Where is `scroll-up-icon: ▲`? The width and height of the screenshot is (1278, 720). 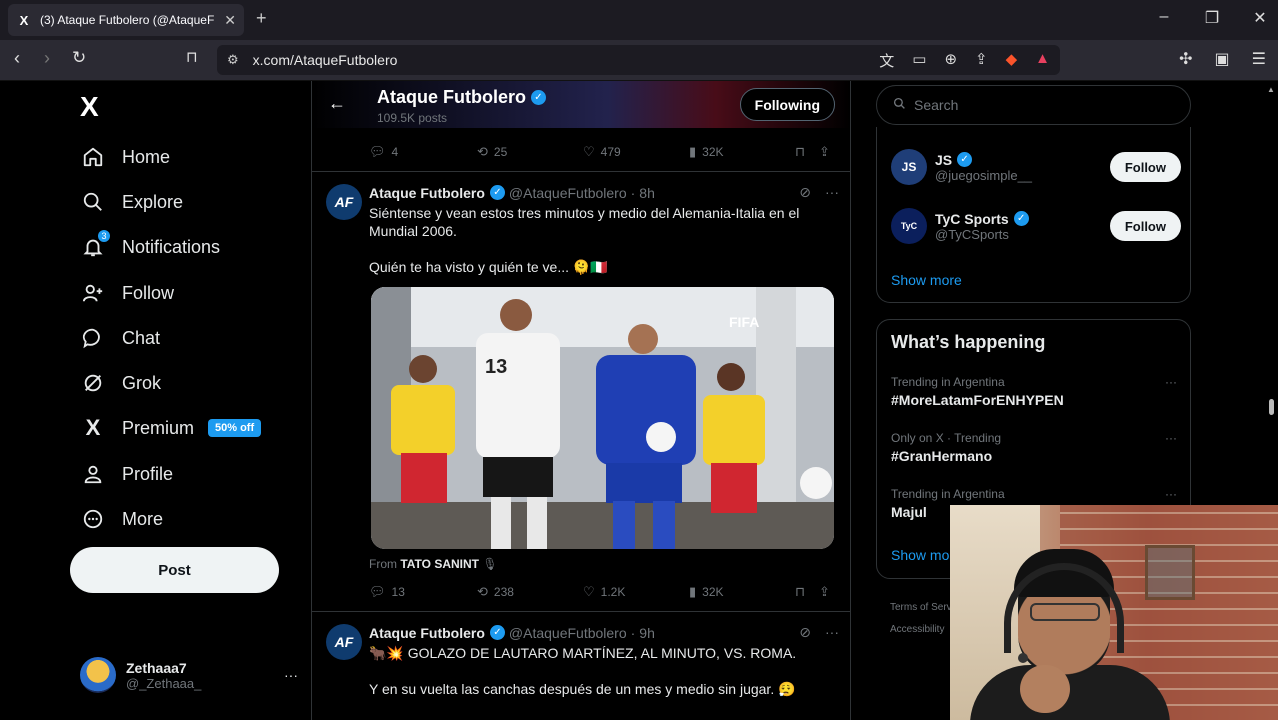 scroll-up-icon: ▲ is located at coordinates (1271, 89).